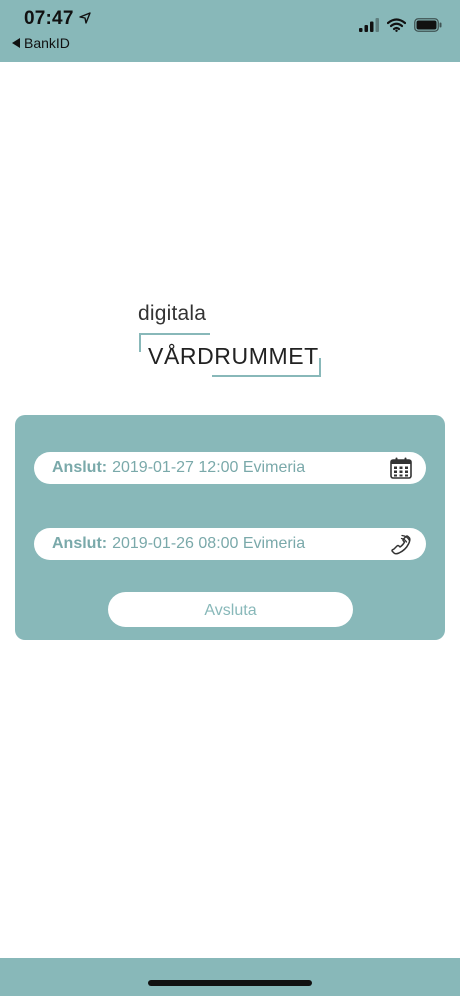  I want to click on status-bar: 07:47 BankID, so click(230, 31).